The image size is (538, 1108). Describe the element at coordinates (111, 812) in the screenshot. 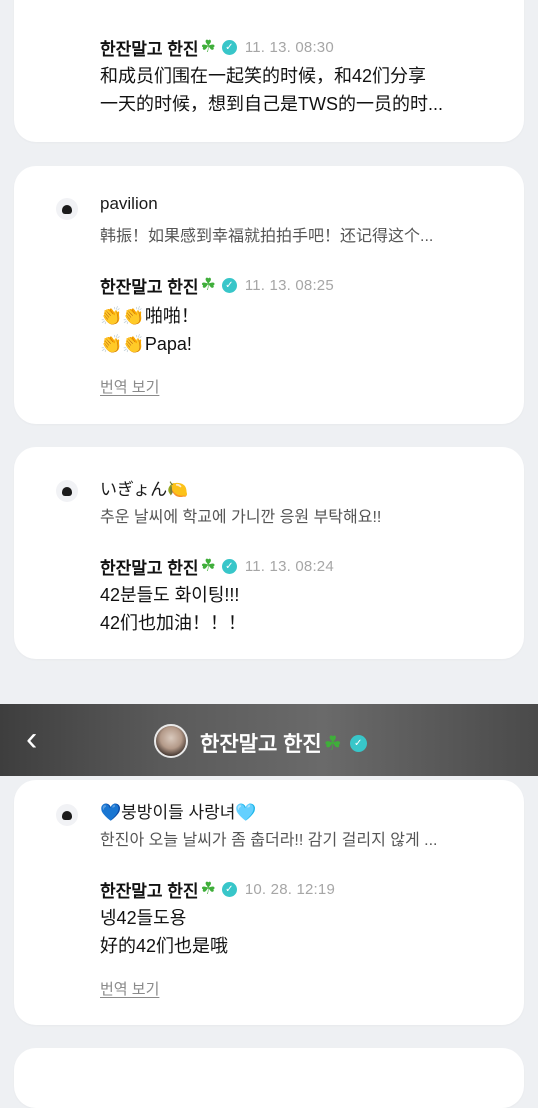

I see `blue-heart-icon: 💙` at that location.